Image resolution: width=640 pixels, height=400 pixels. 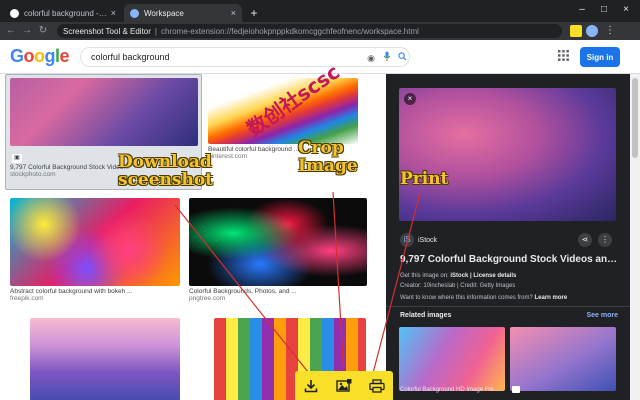 I want to click on arrow-download, so click(x=243, y=291).